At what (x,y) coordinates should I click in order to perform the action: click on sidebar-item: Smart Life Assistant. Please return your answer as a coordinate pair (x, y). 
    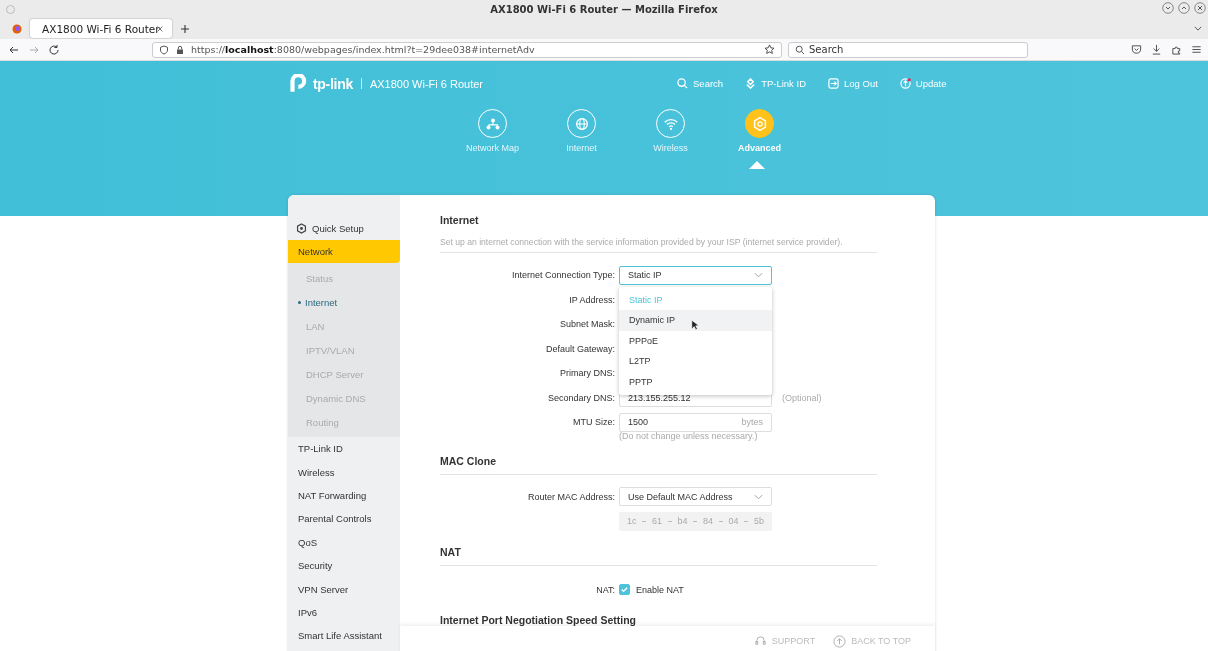
    Looking at the image, I should click on (344, 636).